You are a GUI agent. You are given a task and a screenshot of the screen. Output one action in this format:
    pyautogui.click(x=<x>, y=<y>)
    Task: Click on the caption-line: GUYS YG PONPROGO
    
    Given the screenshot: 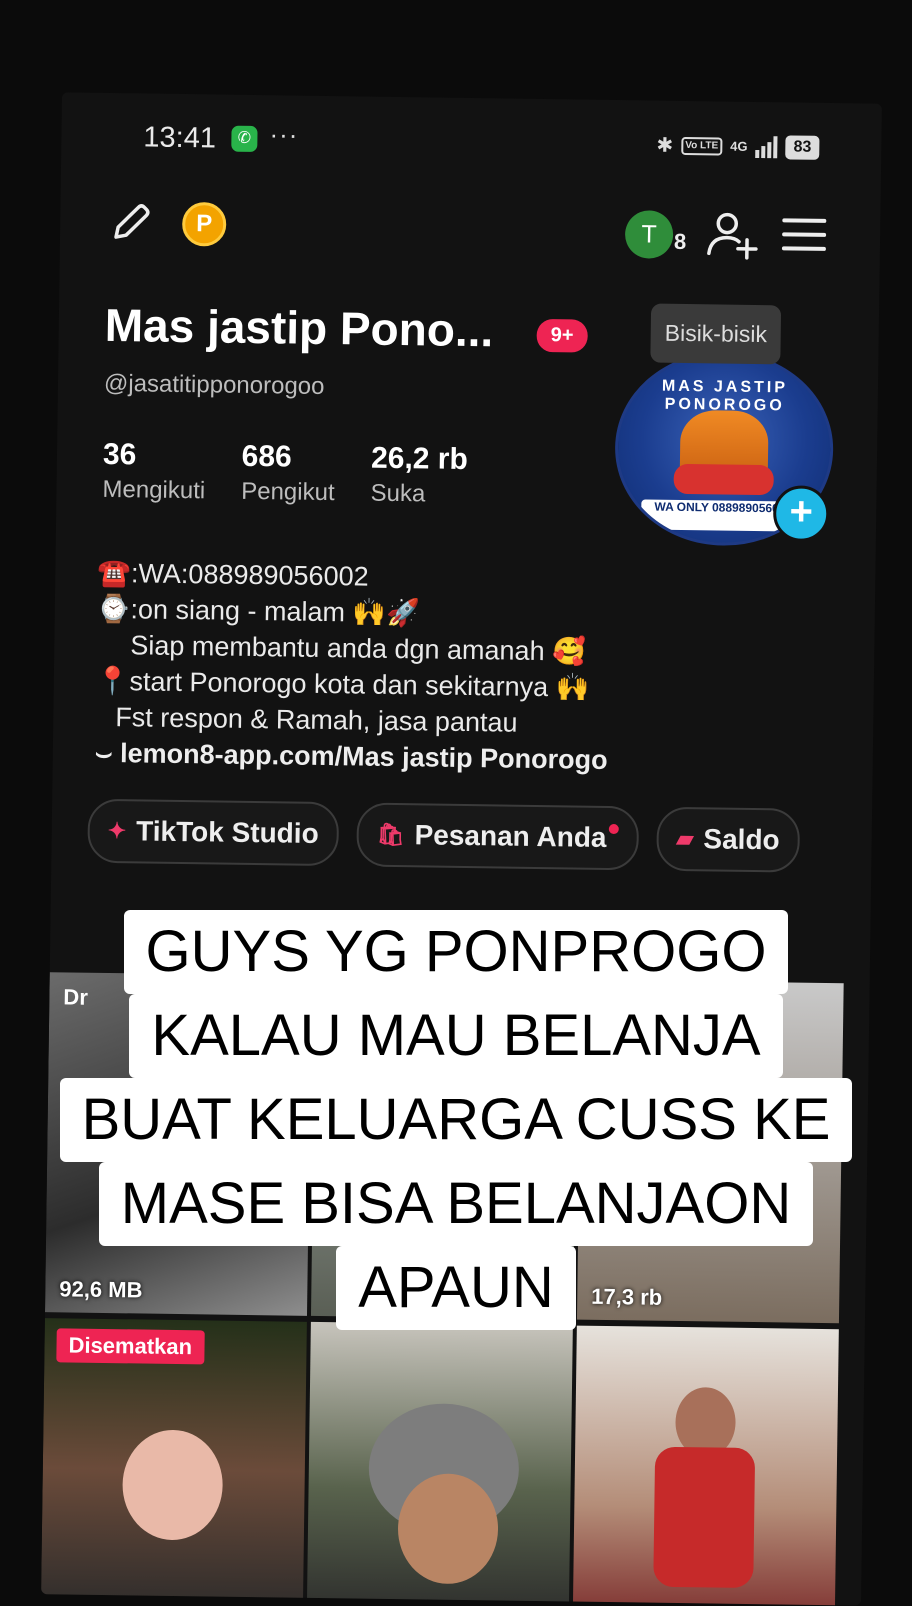 What is the action you would take?
    pyautogui.click(x=456, y=952)
    